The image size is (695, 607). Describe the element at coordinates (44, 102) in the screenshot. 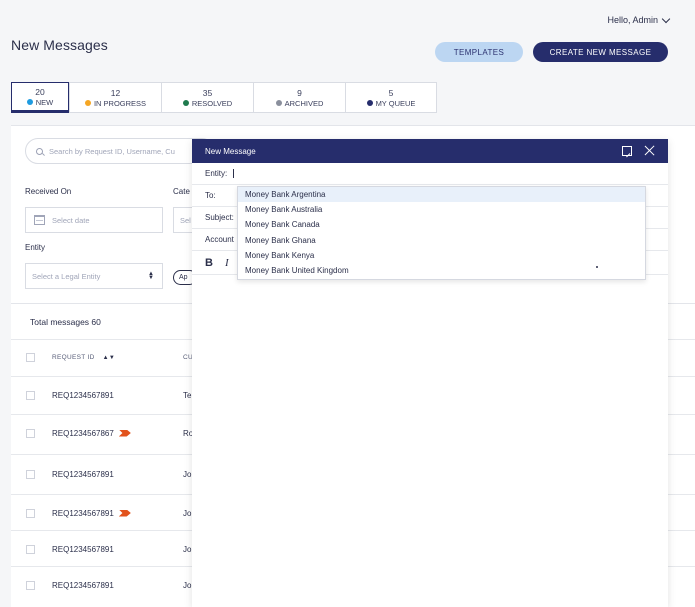

I see `tab-label: NEW` at that location.